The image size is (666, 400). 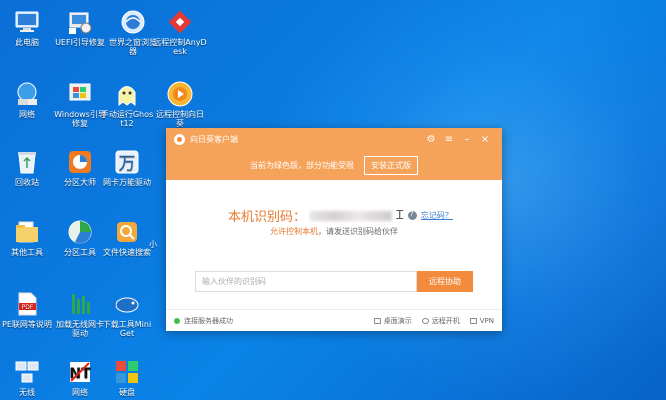 What do you see at coordinates (127, 119) in the screenshot?
I see `desktop-icon-label: 手动运行Ghost12` at bounding box center [127, 119].